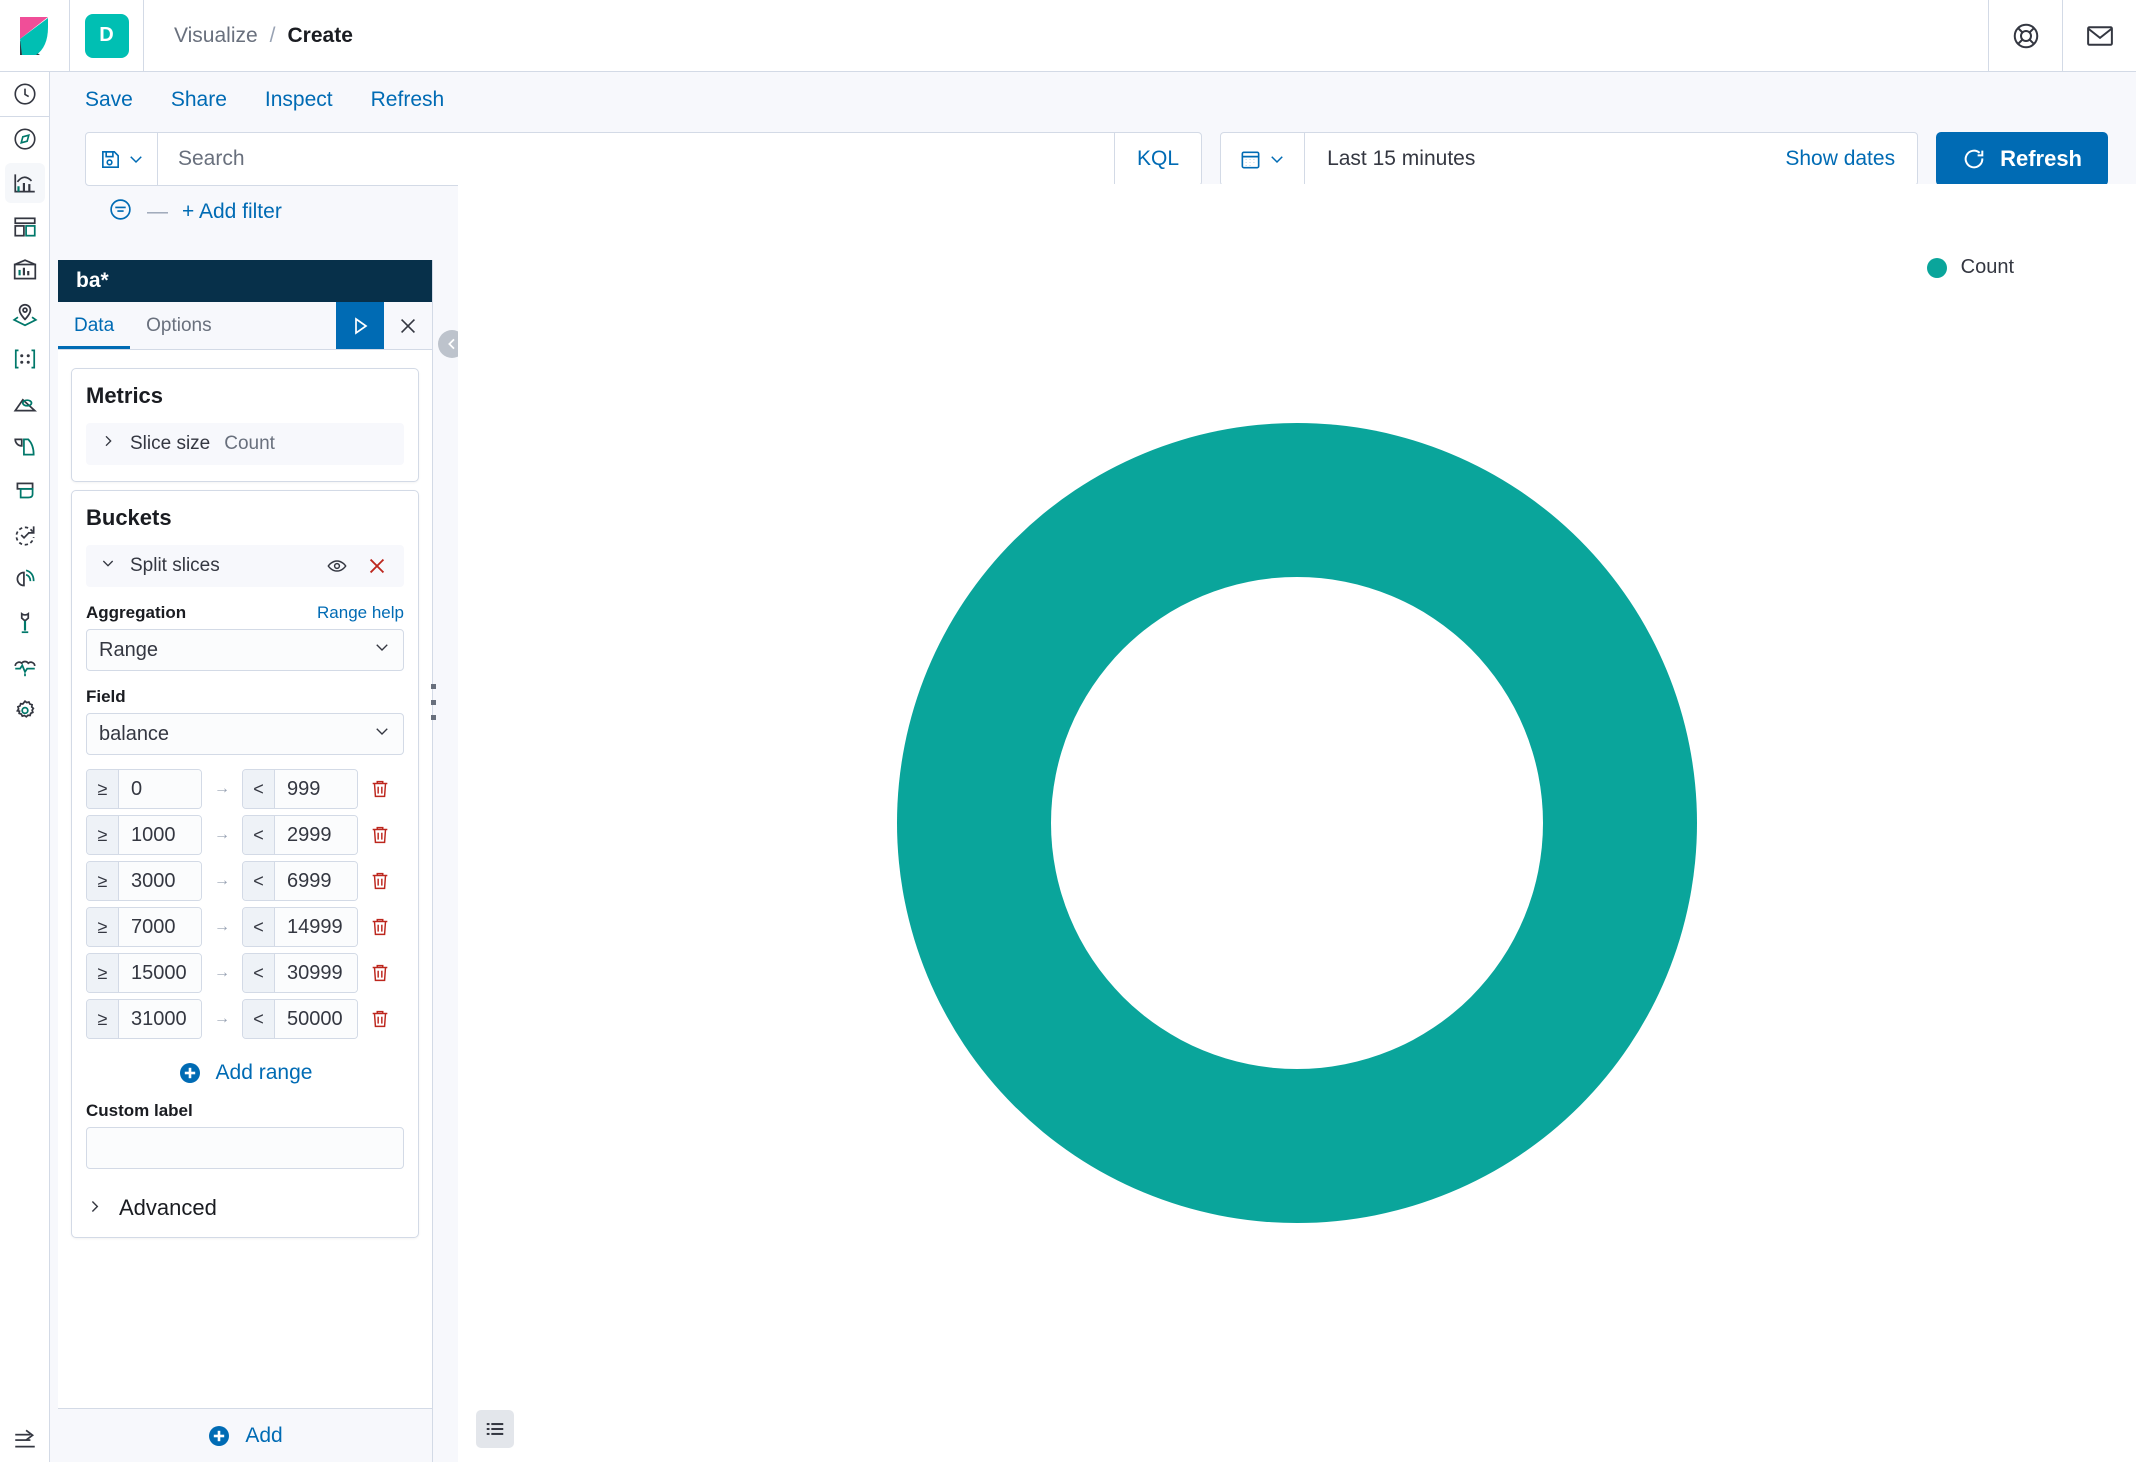 The image size is (2136, 1462). What do you see at coordinates (2022, 159) in the screenshot?
I see `refresh-query-button: Refresh` at bounding box center [2022, 159].